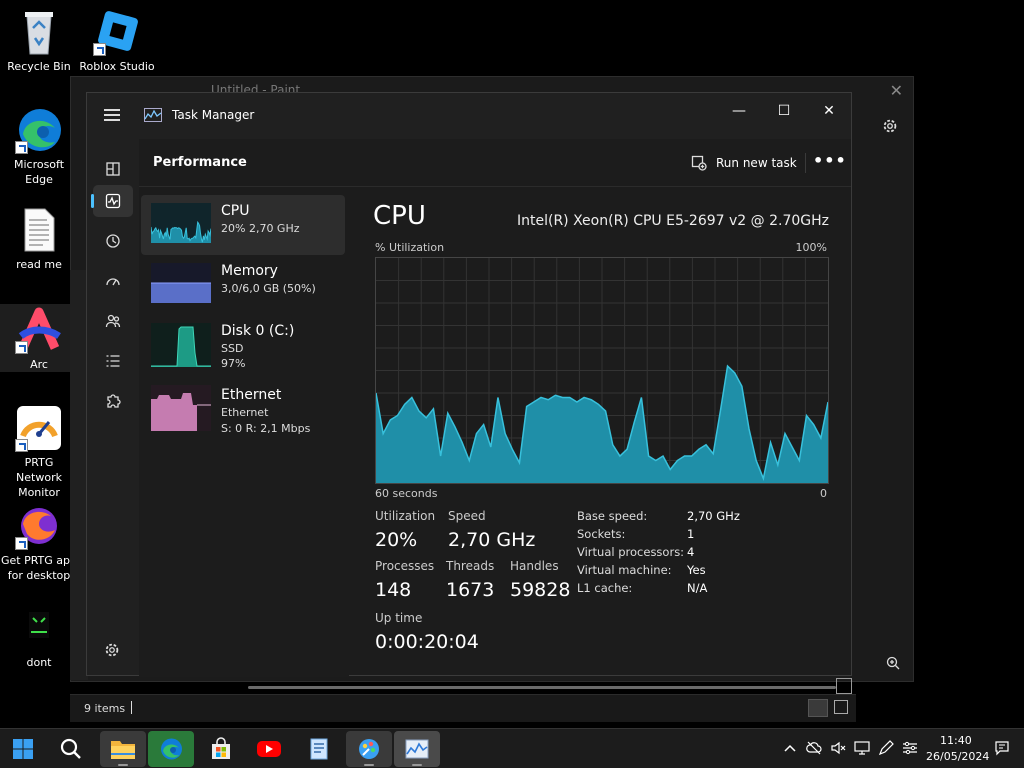  Describe the element at coordinates (39, 172) in the screenshot. I see `desktop-icon-label: Microsoft Edge` at that location.